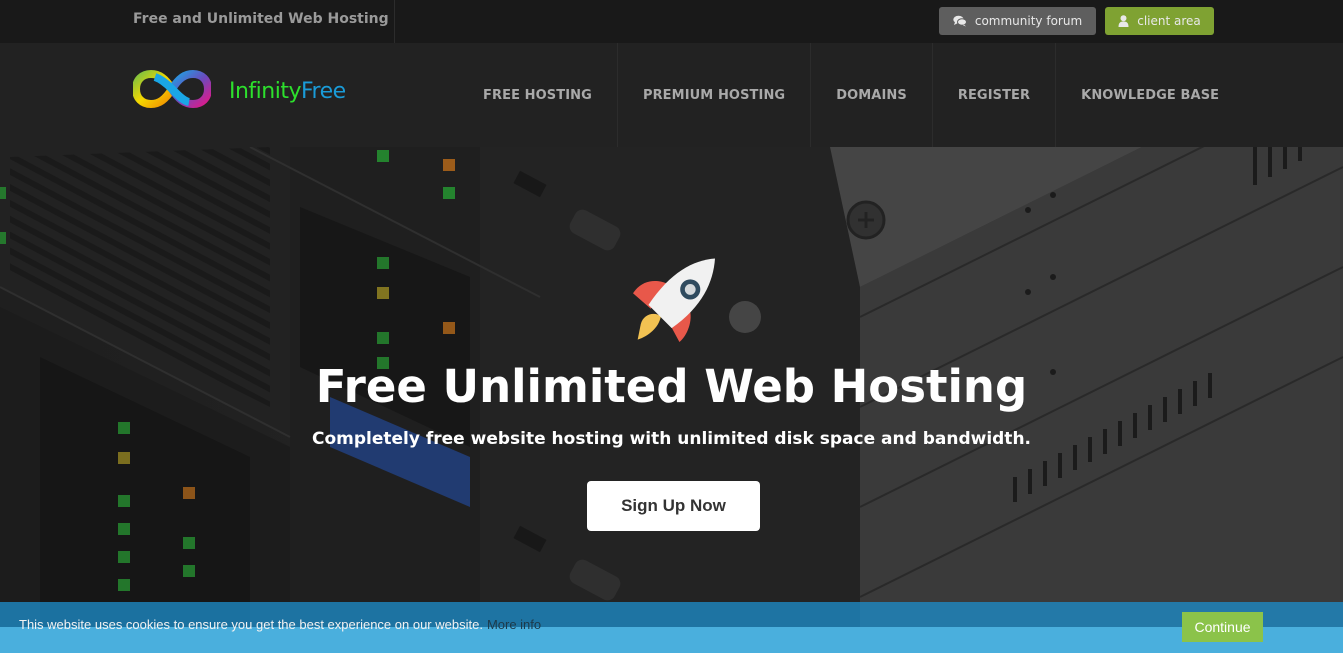  Describe the element at coordinates (261, 19) in the screenshot. I see `tagline: Free and Unlimited Web Hosting` at that location.